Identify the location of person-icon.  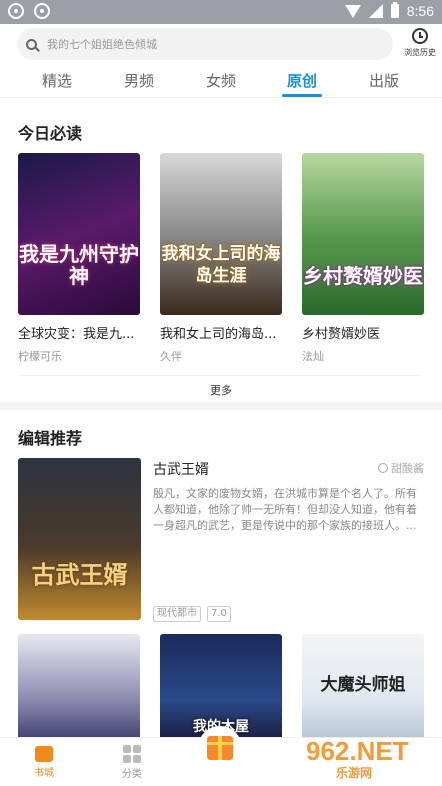
(383, 468).